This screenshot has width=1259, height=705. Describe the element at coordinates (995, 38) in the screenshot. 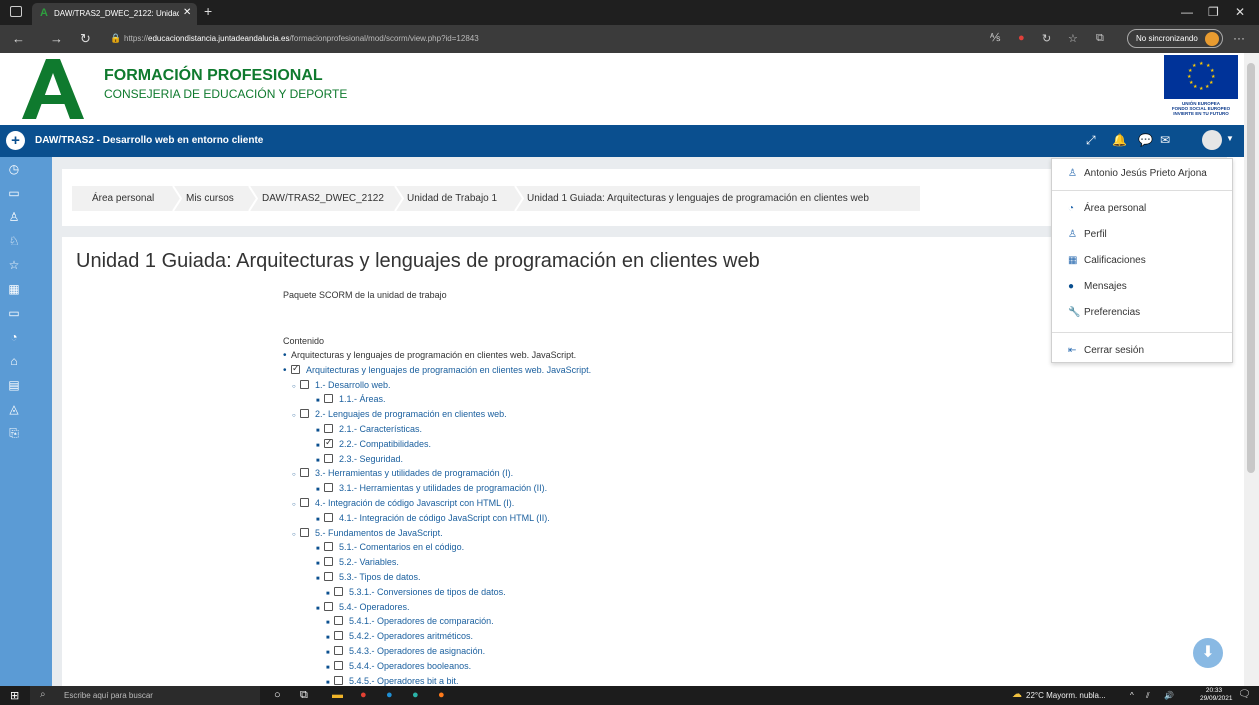

I see `read-aloud-icon: ⅍` at that location.